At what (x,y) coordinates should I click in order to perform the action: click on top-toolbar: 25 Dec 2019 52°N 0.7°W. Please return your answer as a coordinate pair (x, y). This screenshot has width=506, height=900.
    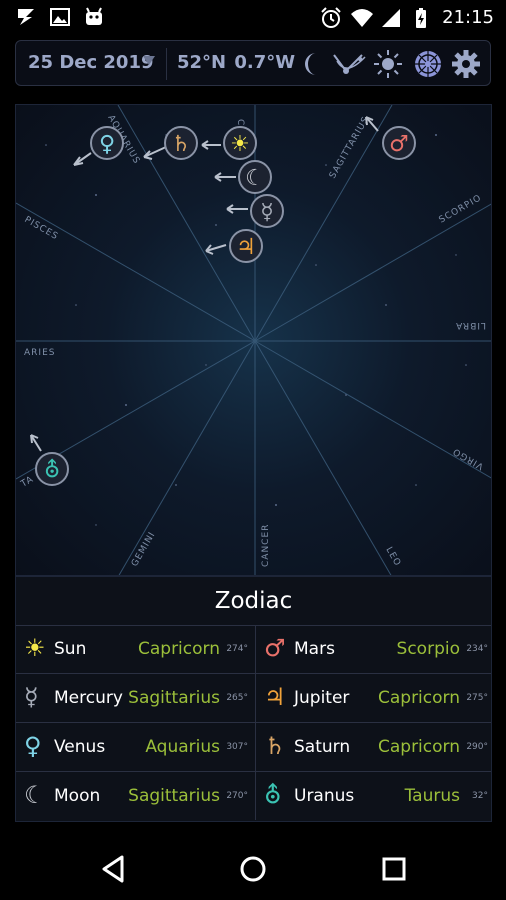
    Looking at the image, I should click on (253, 63).